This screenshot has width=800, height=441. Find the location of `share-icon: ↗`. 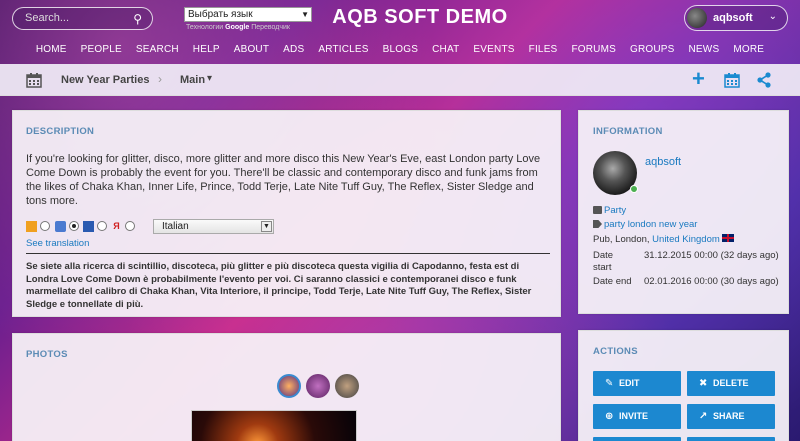

share-icon: ↗ is located at coordinates (703, 416).